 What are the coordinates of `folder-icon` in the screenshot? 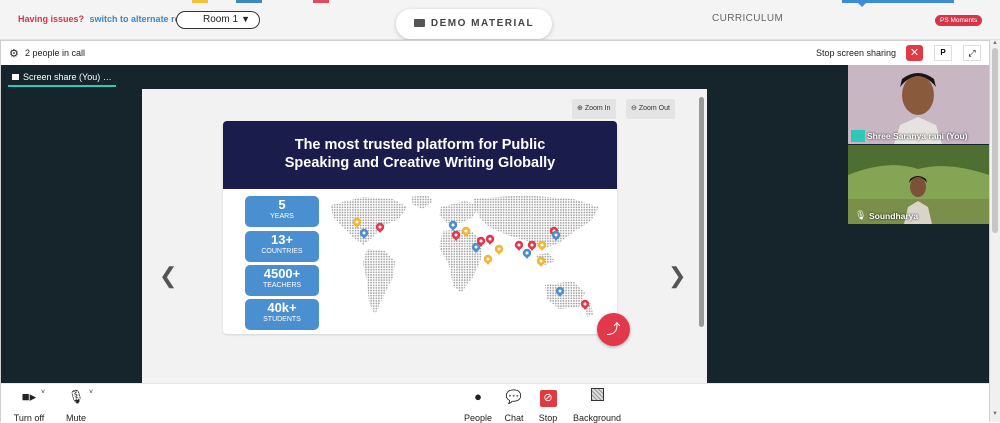 It's located at (419, 23).